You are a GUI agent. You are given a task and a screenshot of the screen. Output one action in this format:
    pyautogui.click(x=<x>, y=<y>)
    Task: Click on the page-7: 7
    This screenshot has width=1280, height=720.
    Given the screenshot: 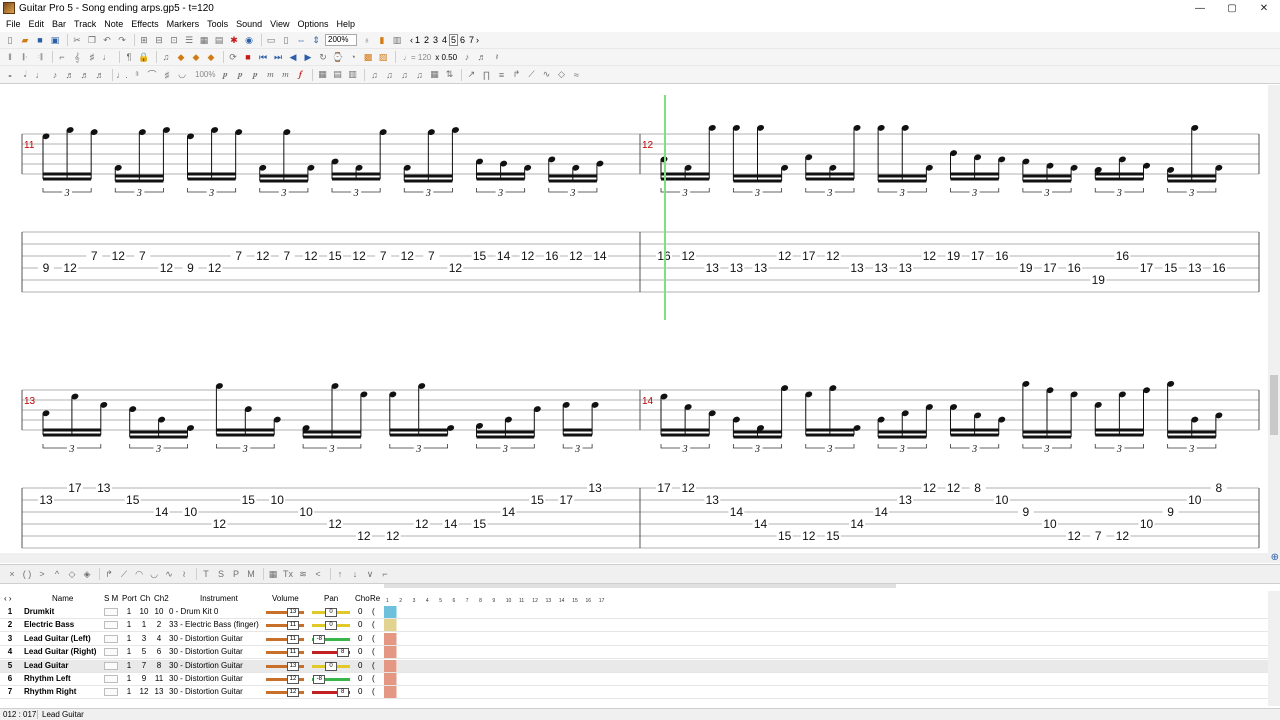 What is the action you would take?
    pyautogui.click(x=471, y=40)
    